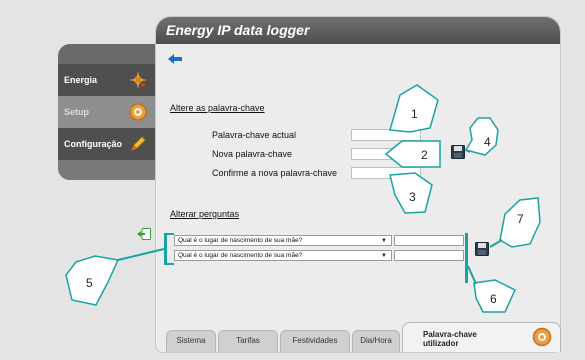  I want to click on callout-6-number: 6, so click(493, 299).